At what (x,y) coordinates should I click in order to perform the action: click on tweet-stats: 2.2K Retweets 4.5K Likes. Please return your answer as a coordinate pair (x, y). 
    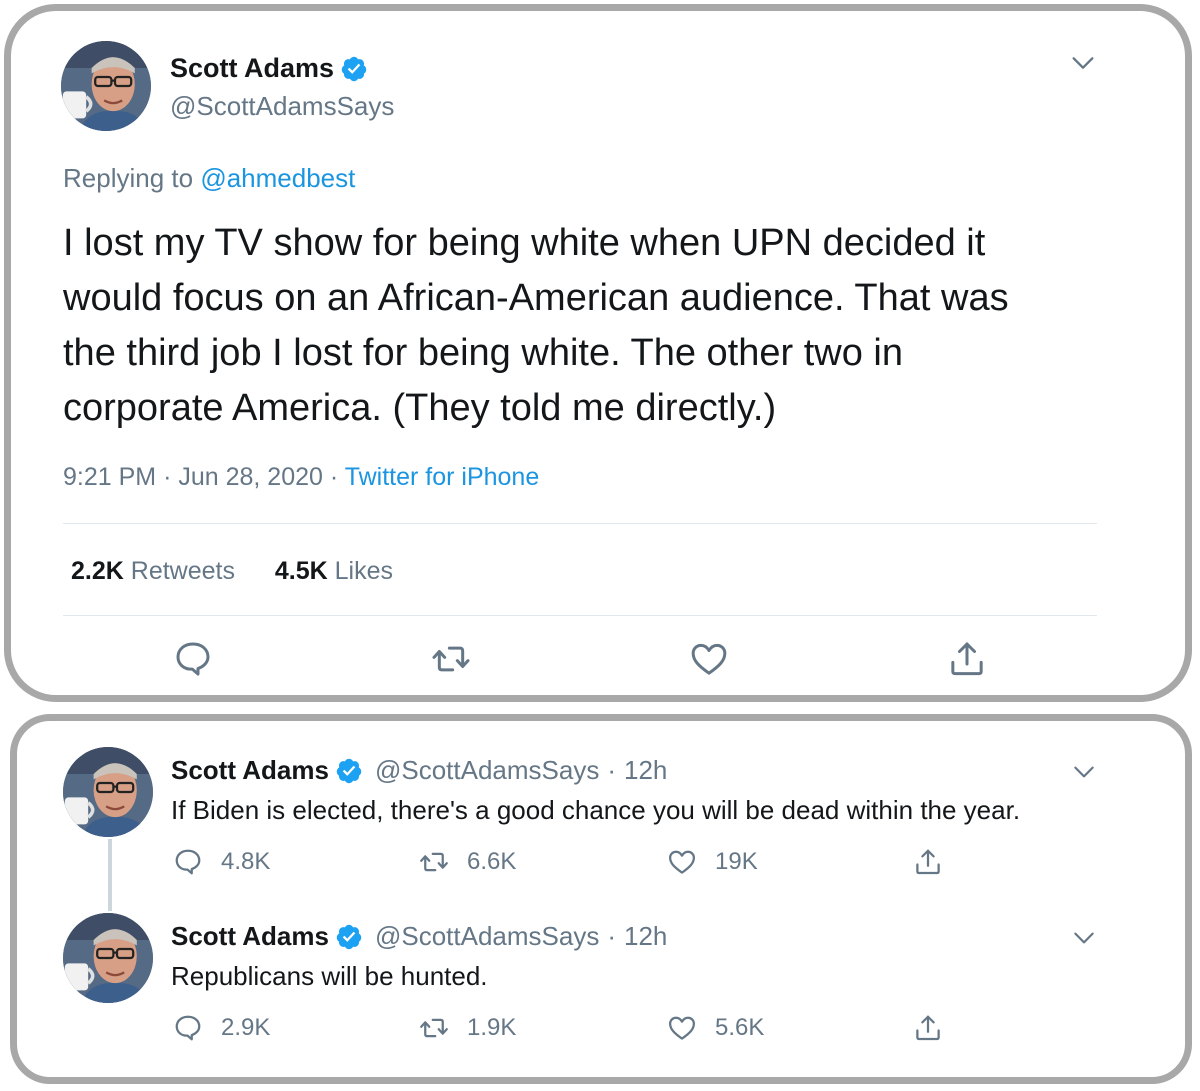
    Looking at the image, I should click on (232, 571).